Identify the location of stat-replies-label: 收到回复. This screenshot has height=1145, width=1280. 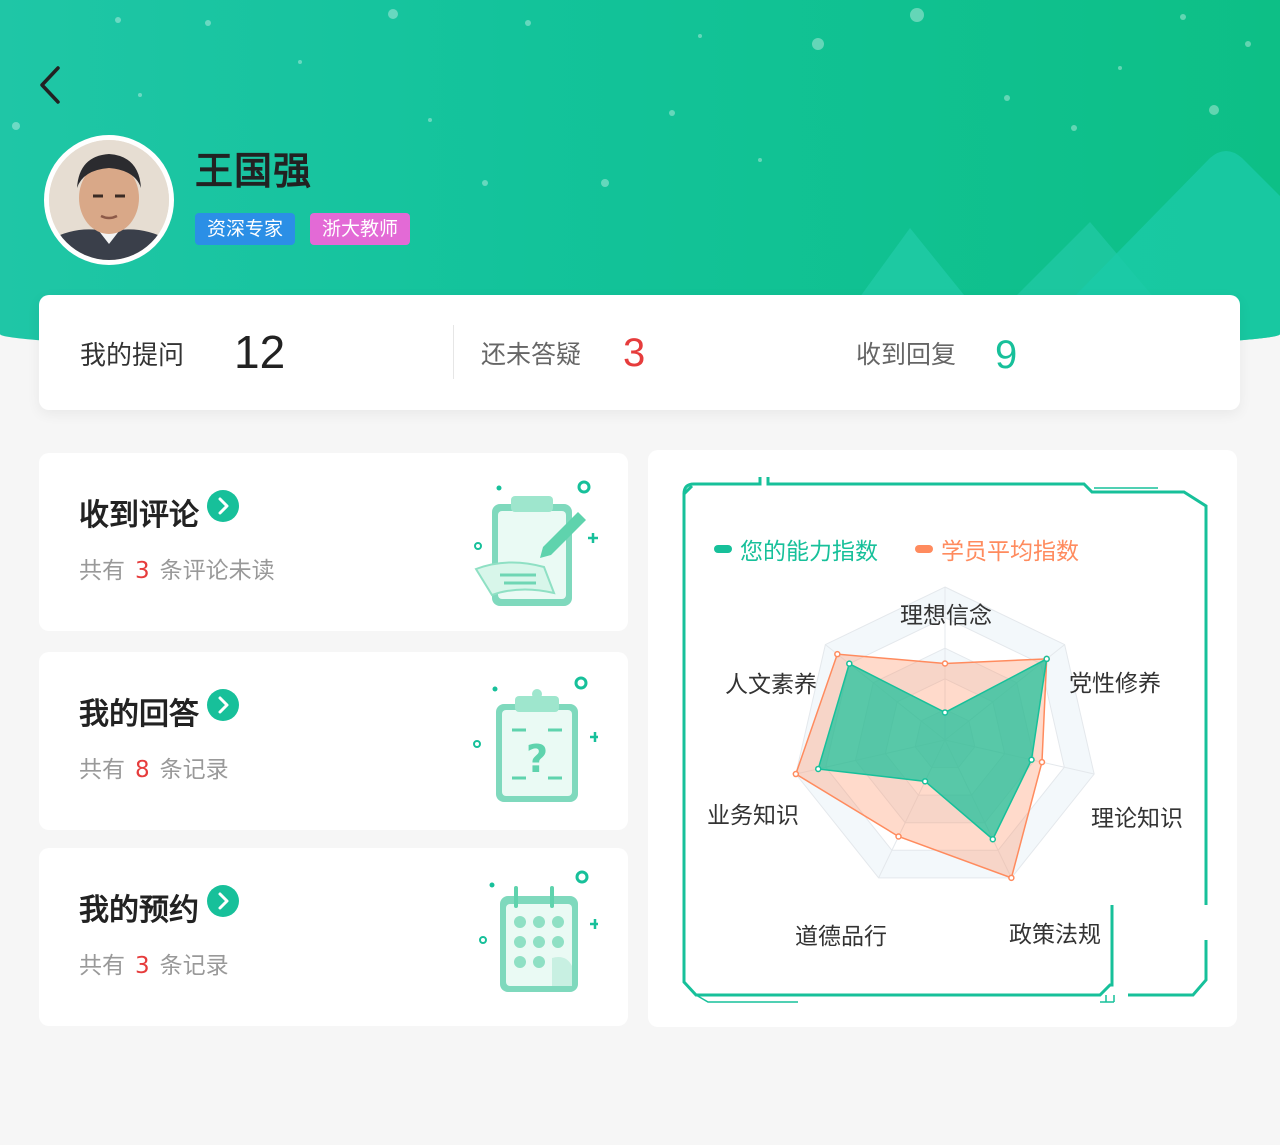
(906, 354).